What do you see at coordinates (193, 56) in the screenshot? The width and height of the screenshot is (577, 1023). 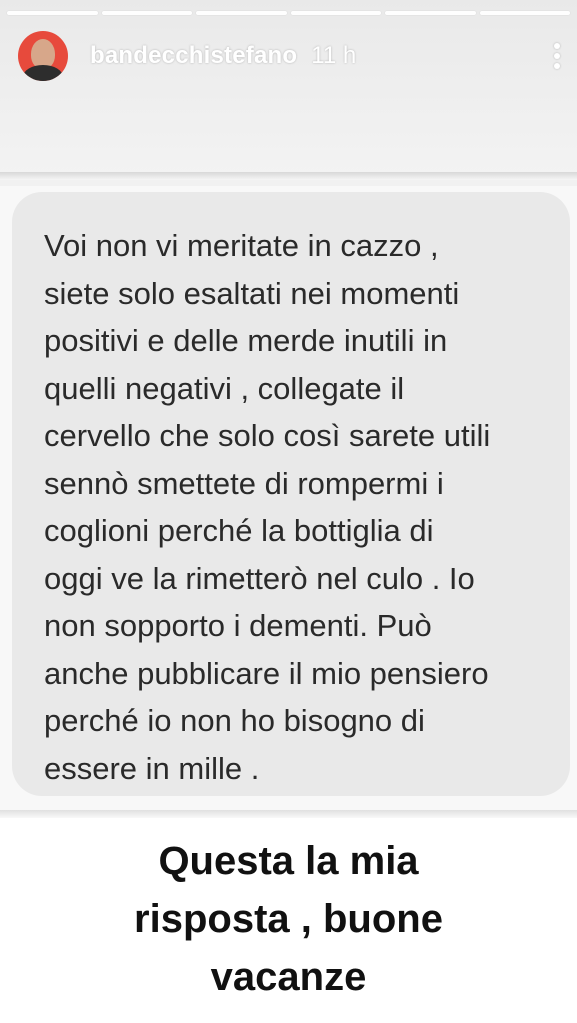 I see `username-link: bandecchistefano` at bounding box center [193, 56].